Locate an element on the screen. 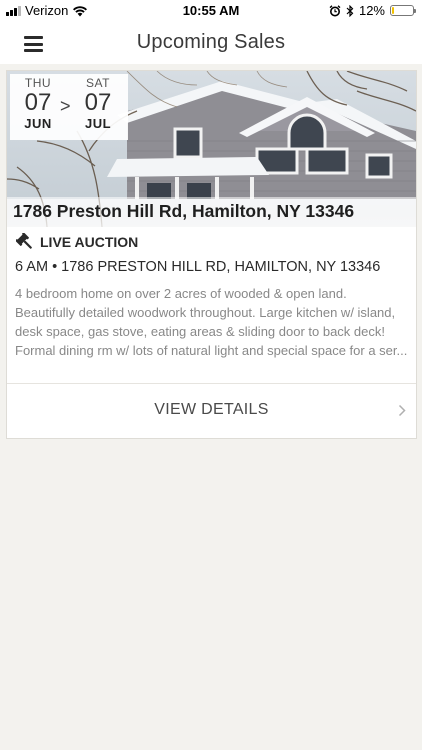 The width and height of the screenshot is (422, 750). start-date: THU 07 JUN is located at coordinates (38, 103).